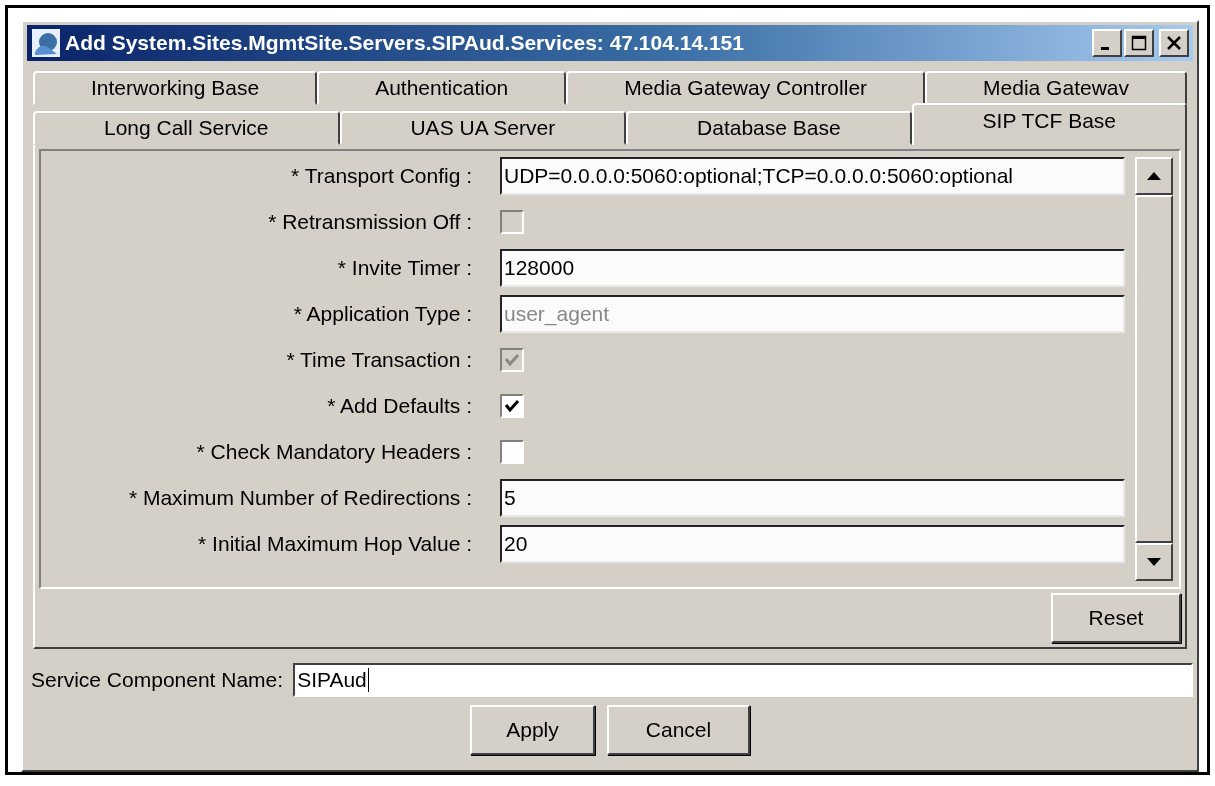 This screenshot has width=1215, height=786. I want to click on dialog-button: Cancel, so click(678, 730).